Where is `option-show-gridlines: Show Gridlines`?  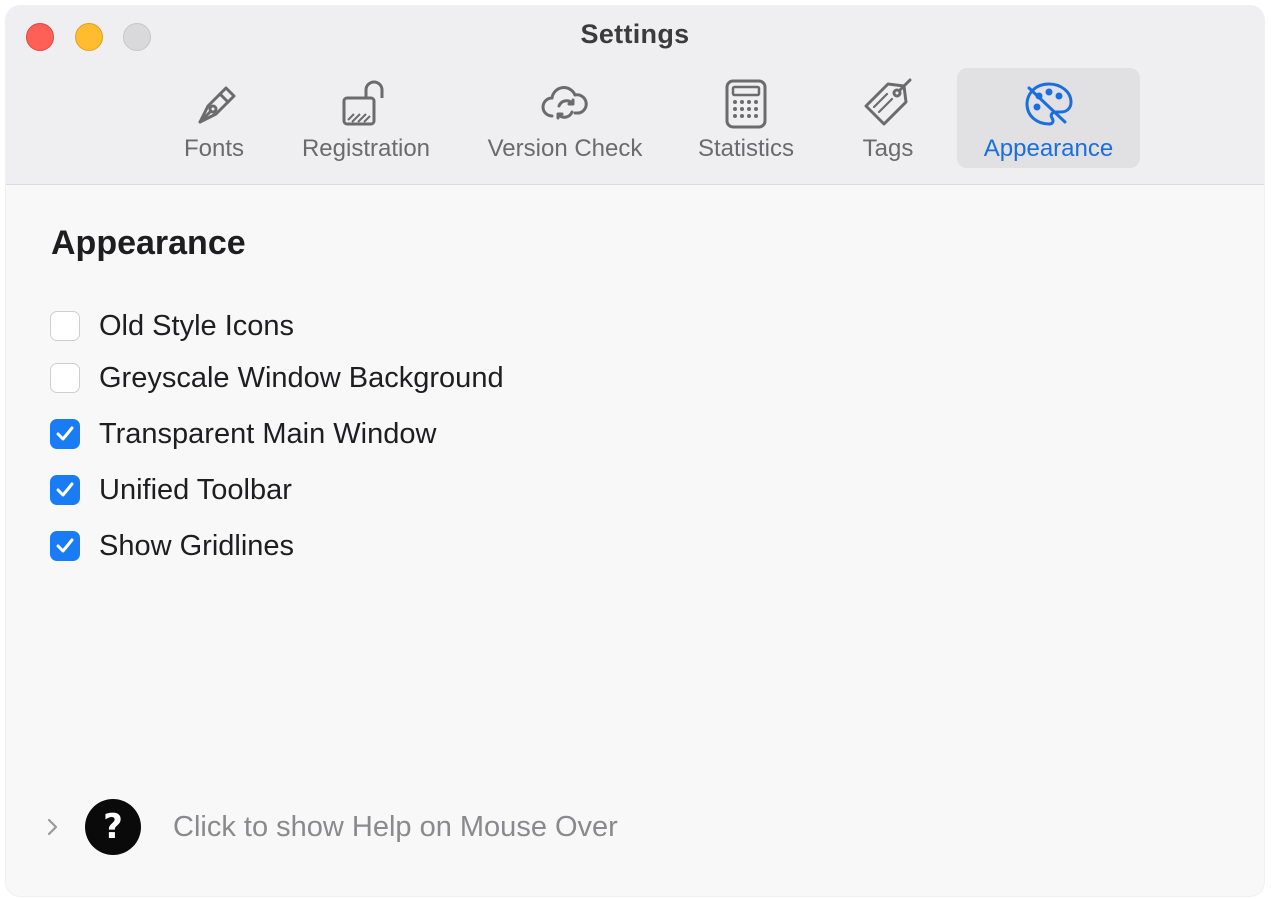 option-show-gridlines: Show Gridlines is located at coordinates (172, 546).